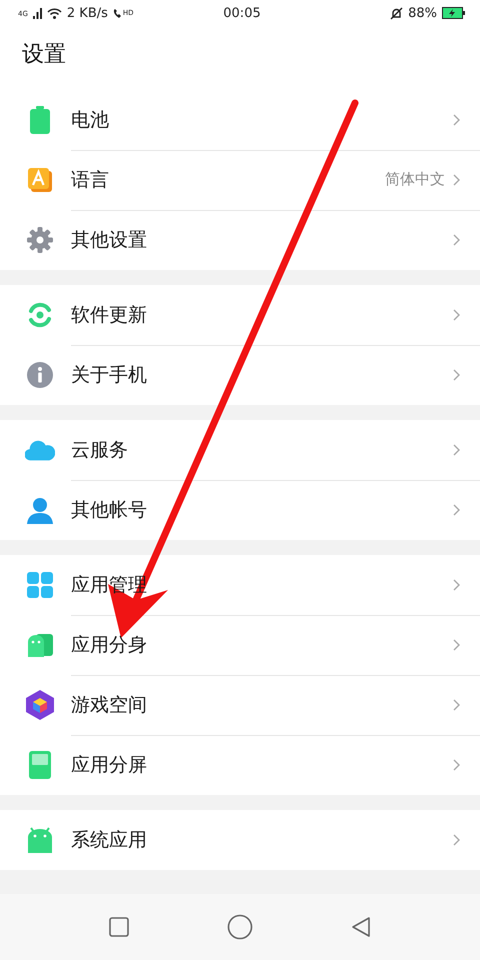  What do you see at coordinates (109, 315) in the screenshot?
I see `item-label: 软件更新` at bounding box center [109, 315].